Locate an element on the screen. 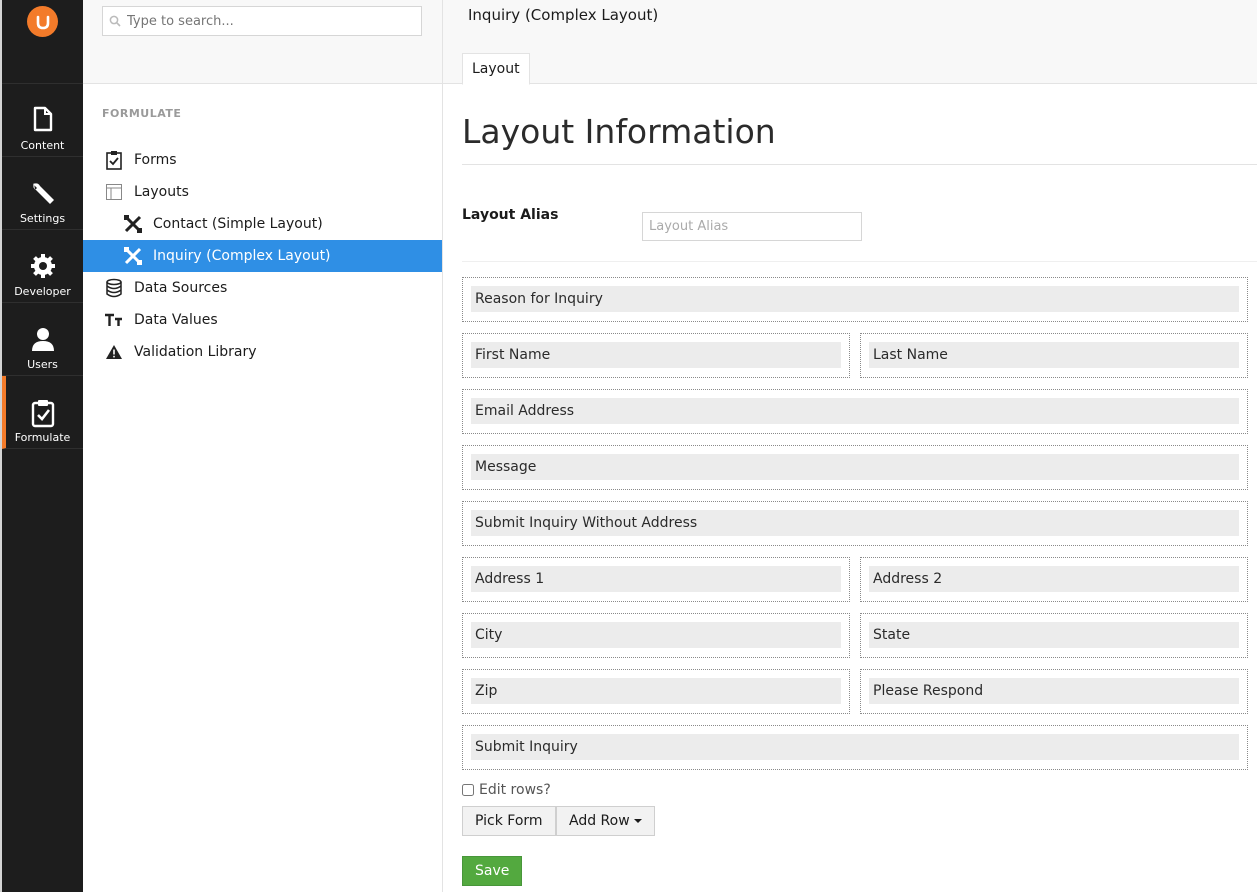 This screenshot has height=892, width=1257. caret-down-icon is located at coordinates (637, 821).